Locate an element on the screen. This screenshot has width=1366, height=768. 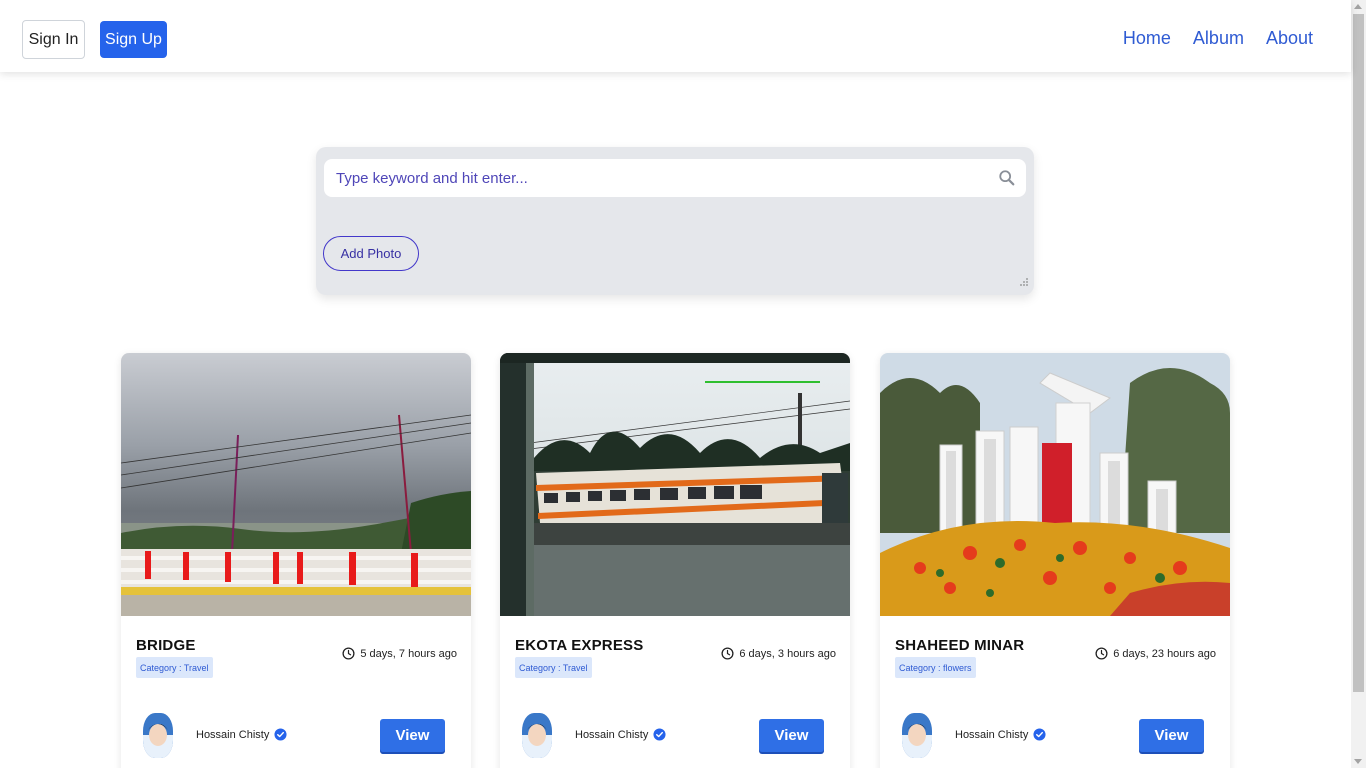
resize-grip-icon is located at coordinates (1024, 282).